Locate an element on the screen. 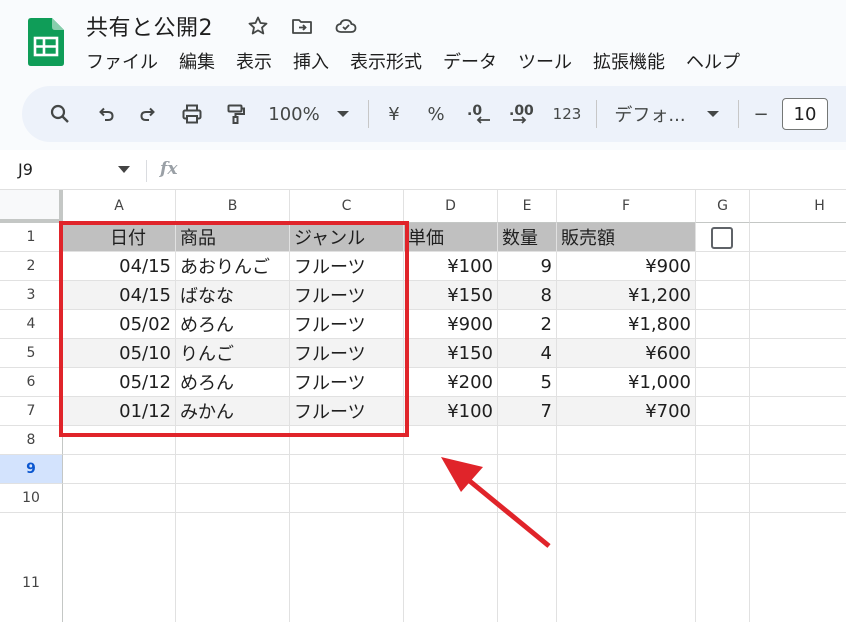  cell-product: ばなな is located at coordinates (233, 295).